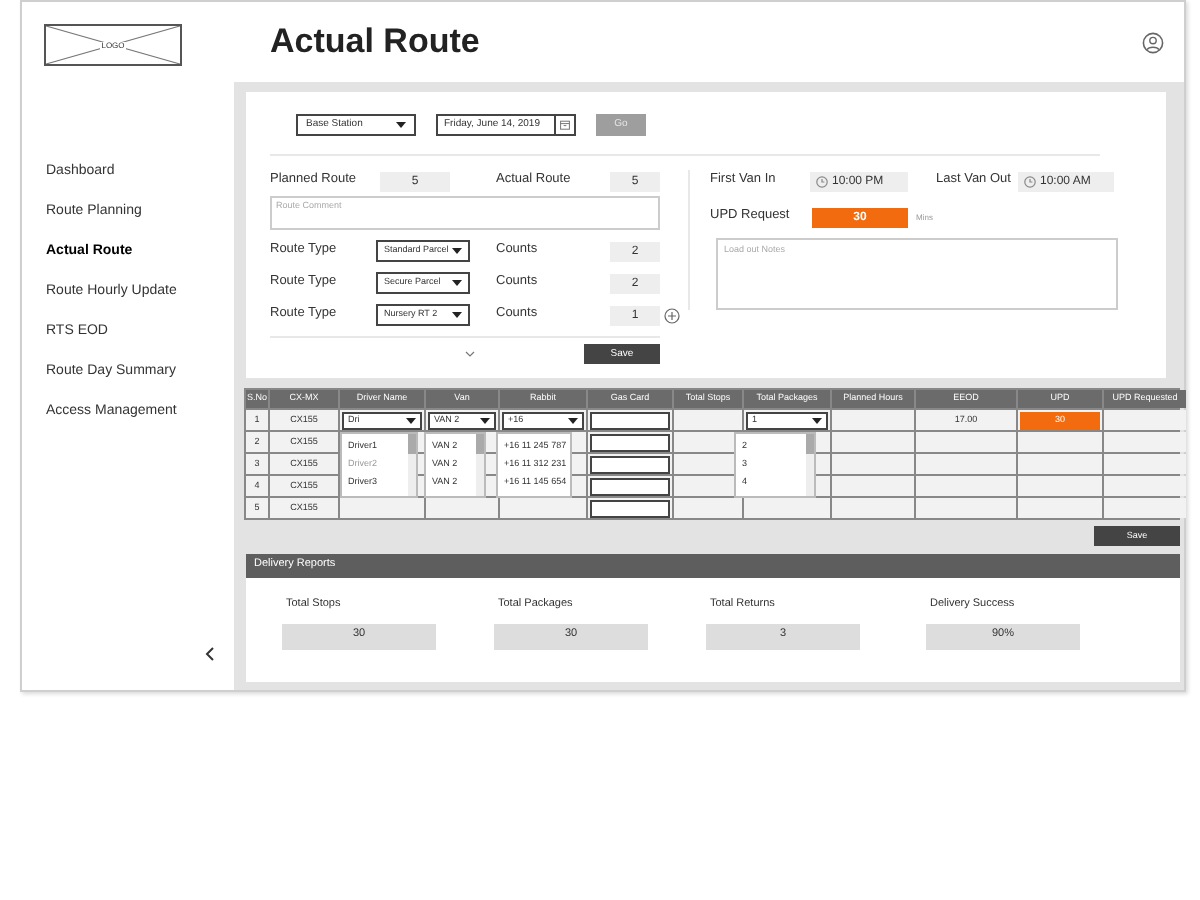 Image resolution: width=1200 pixels, height=900 pixels. I want to click on chevron-left-icon, so click(210, 654).